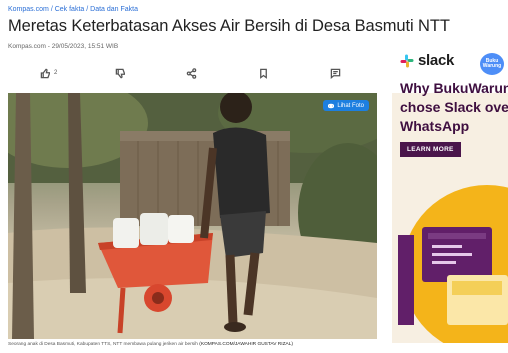 The image size is (508, 353). I want to click on view-photo-label: Lihat Foto, so click(350, 105).